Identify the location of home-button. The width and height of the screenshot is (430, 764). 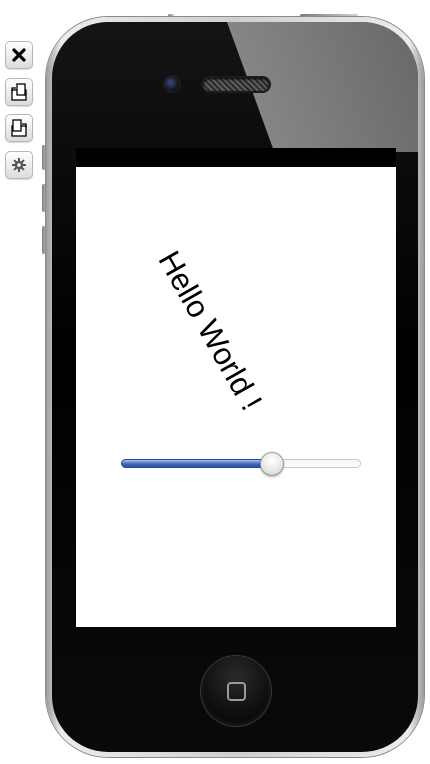
(236, 691).